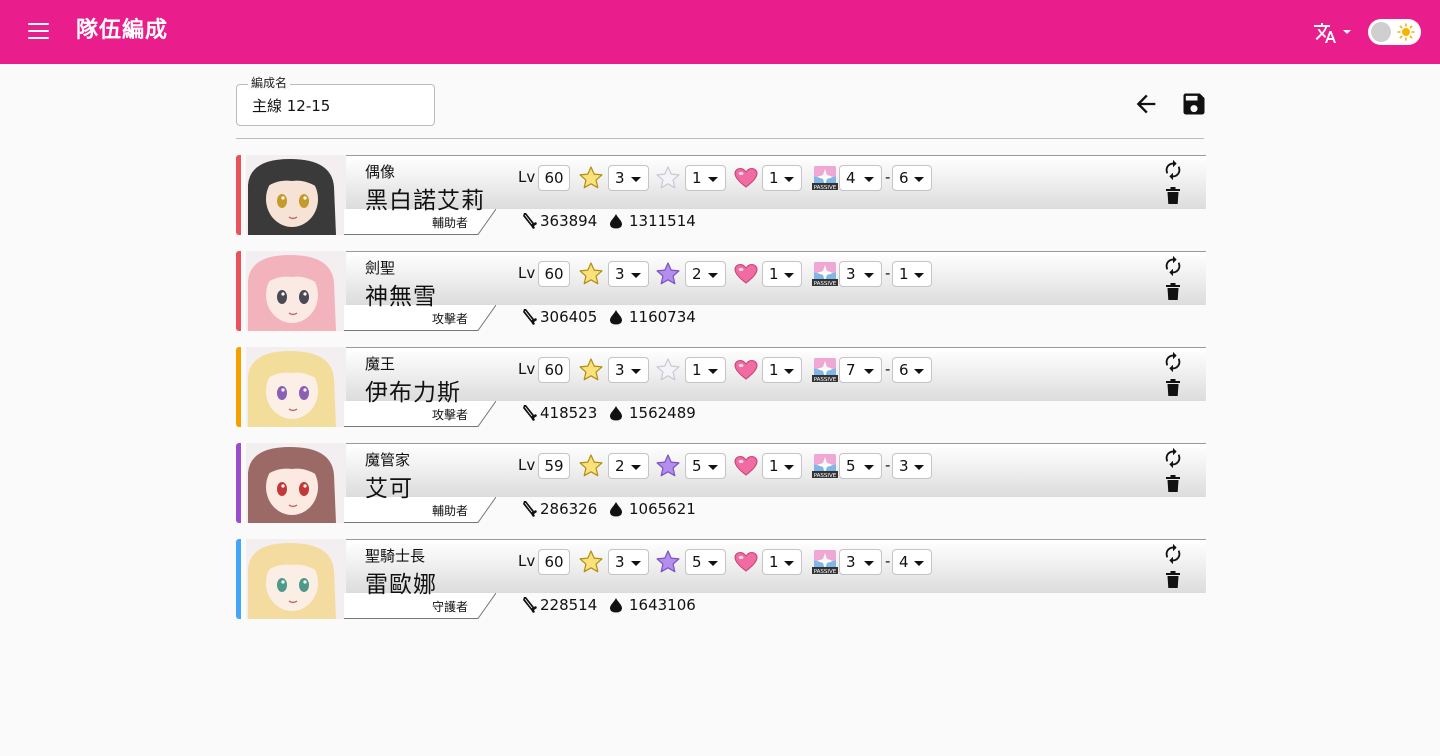  What do you see at coordinates (860, 178) in the screenshot?
I see `passive-a-select: 4` at bounding box center [860, 178].